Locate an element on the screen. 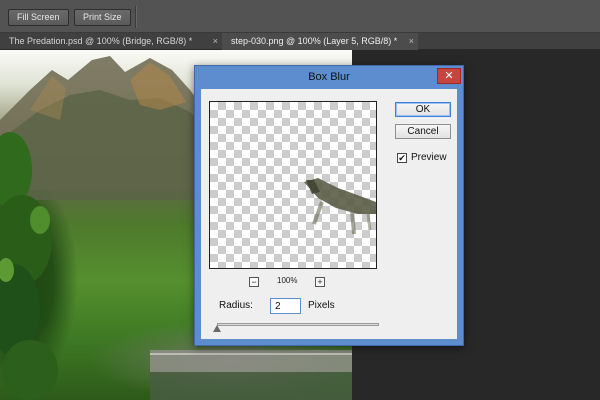 The height and width of the screenshot is (400, 600). tab-label: step-030.png @ 100% (Layer 5, RGB/8) * is located at coordinates (314, 41).